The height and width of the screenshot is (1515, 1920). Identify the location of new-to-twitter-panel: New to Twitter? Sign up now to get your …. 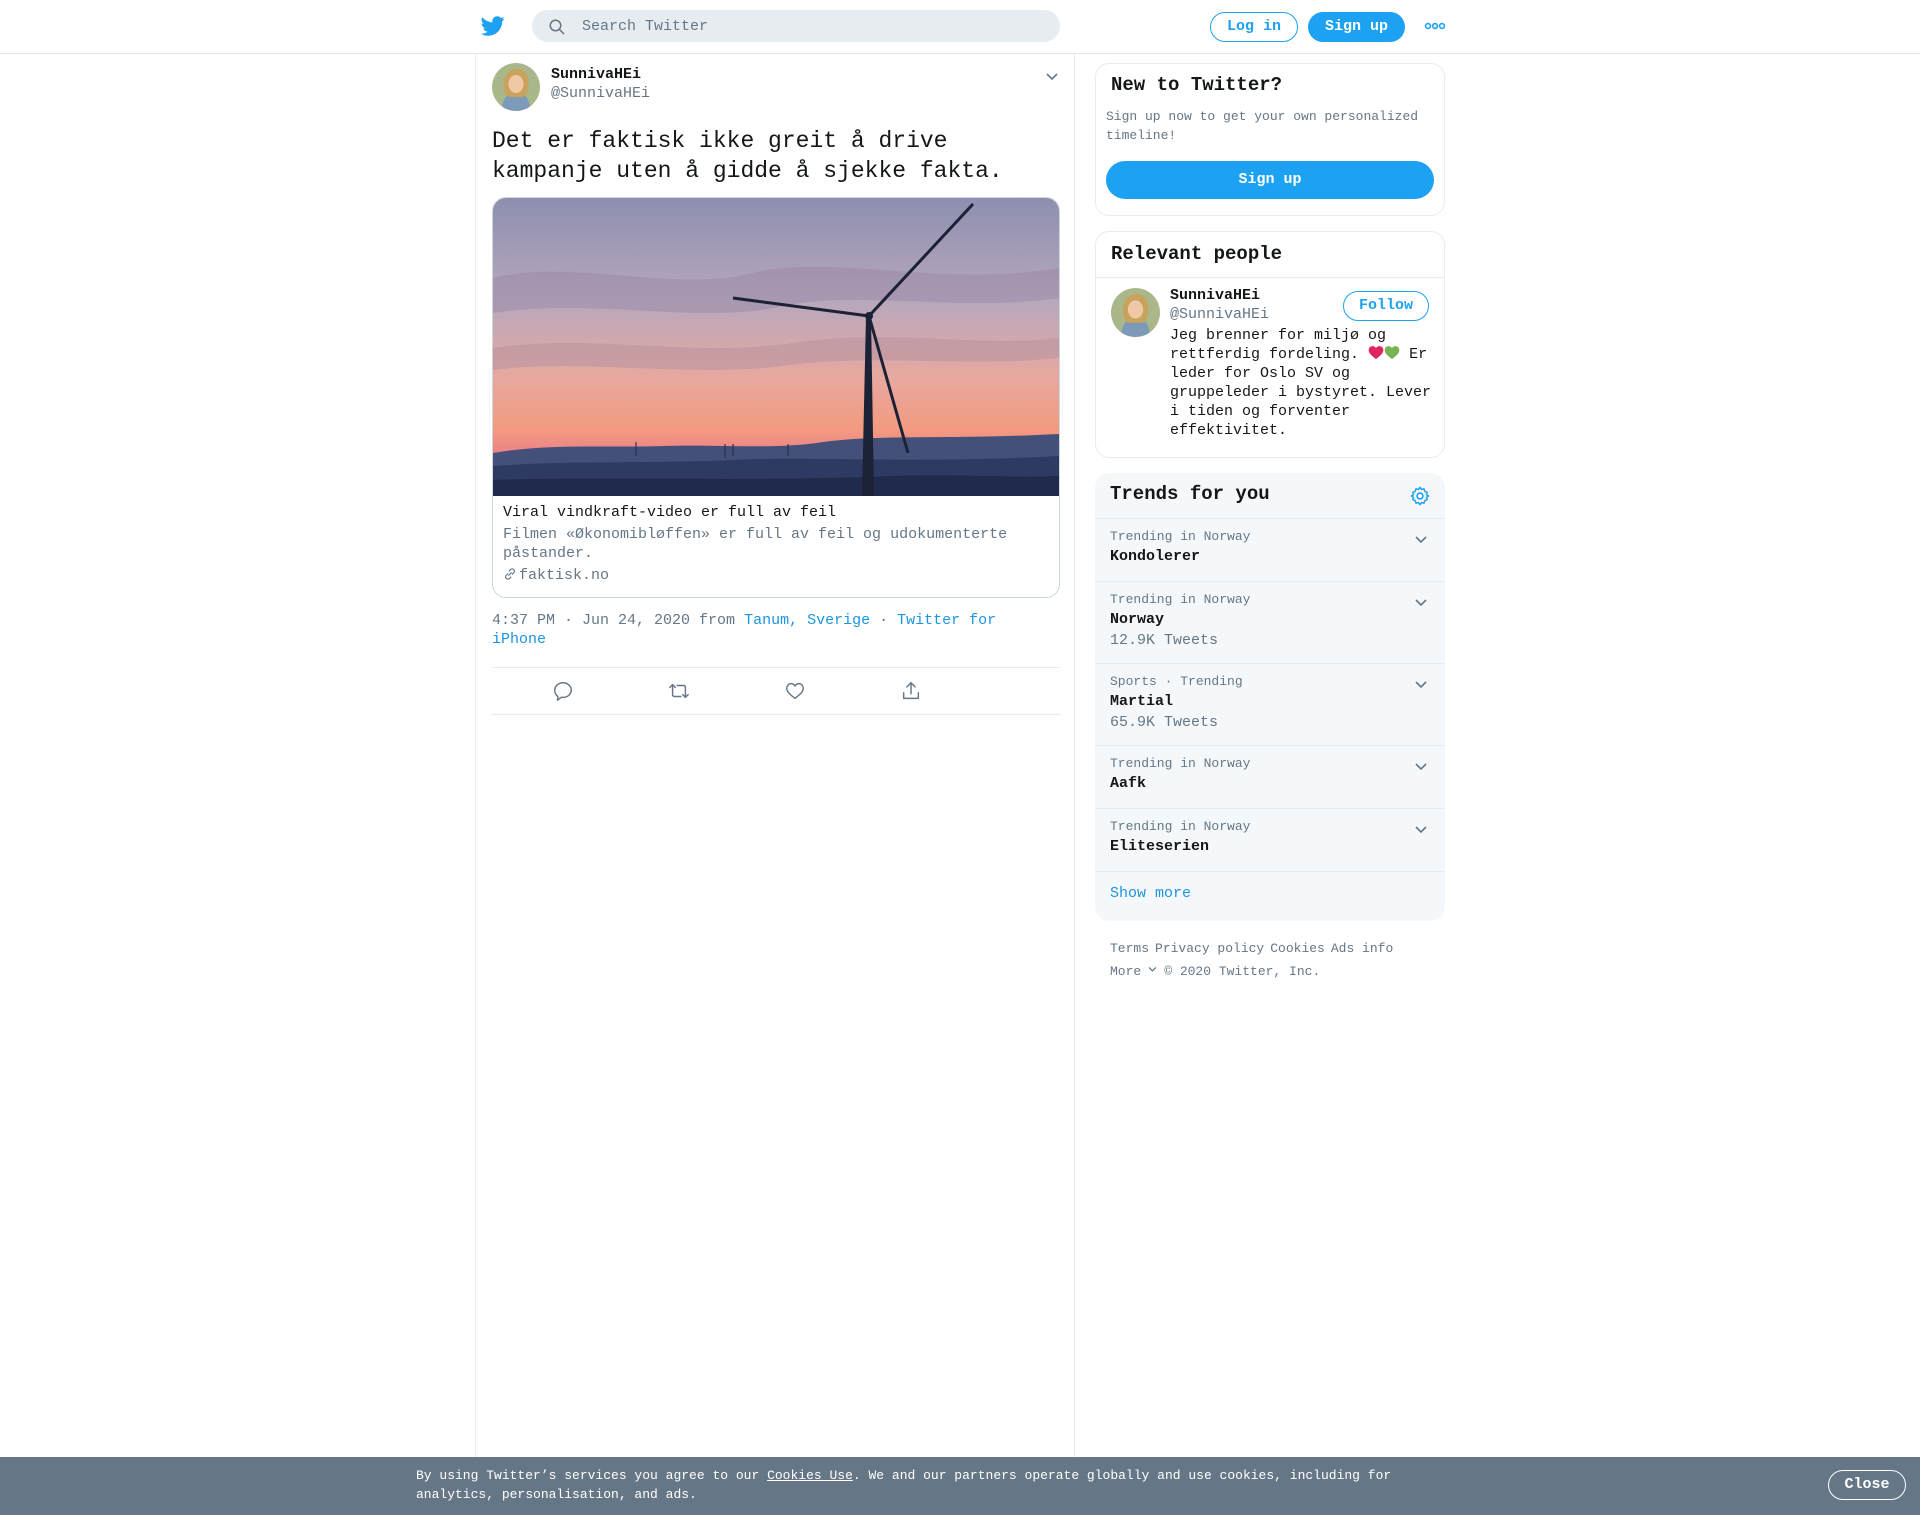
(1270, 139).